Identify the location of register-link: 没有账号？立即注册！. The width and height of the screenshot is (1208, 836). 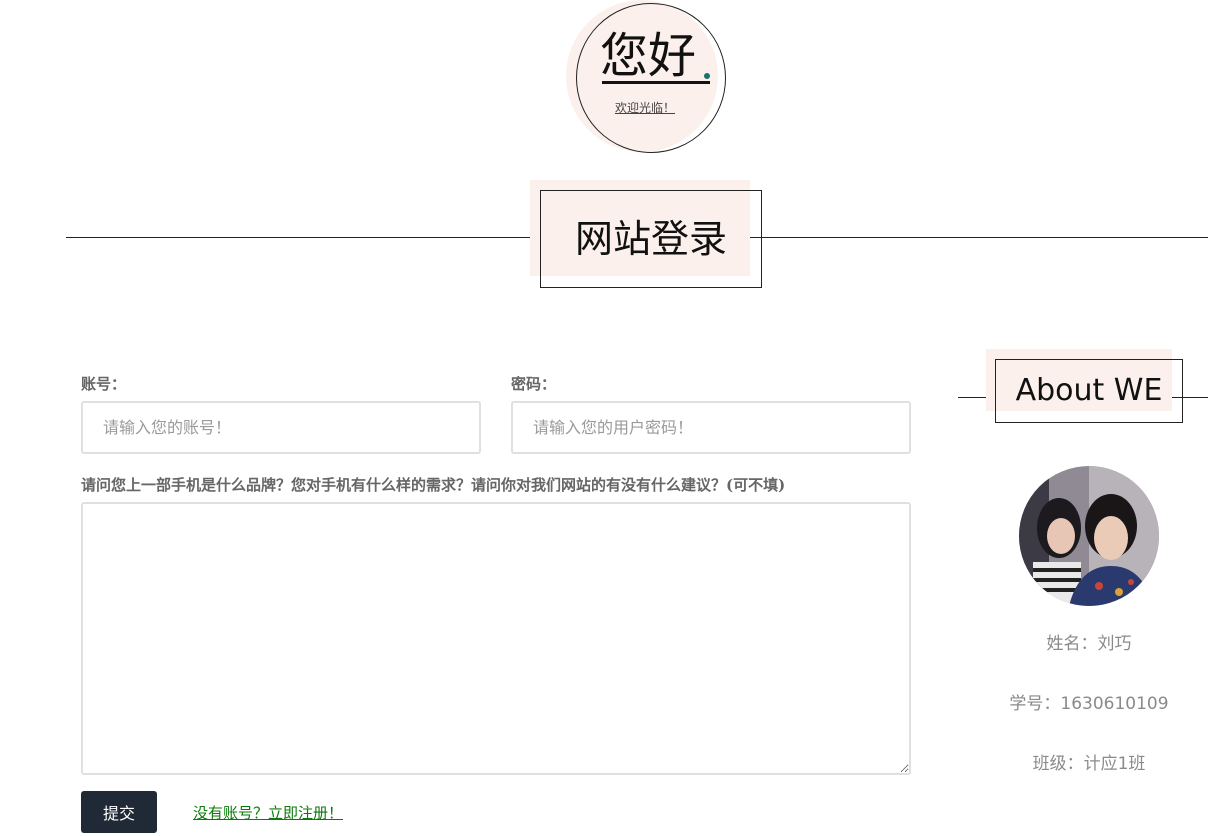
(268, 812).